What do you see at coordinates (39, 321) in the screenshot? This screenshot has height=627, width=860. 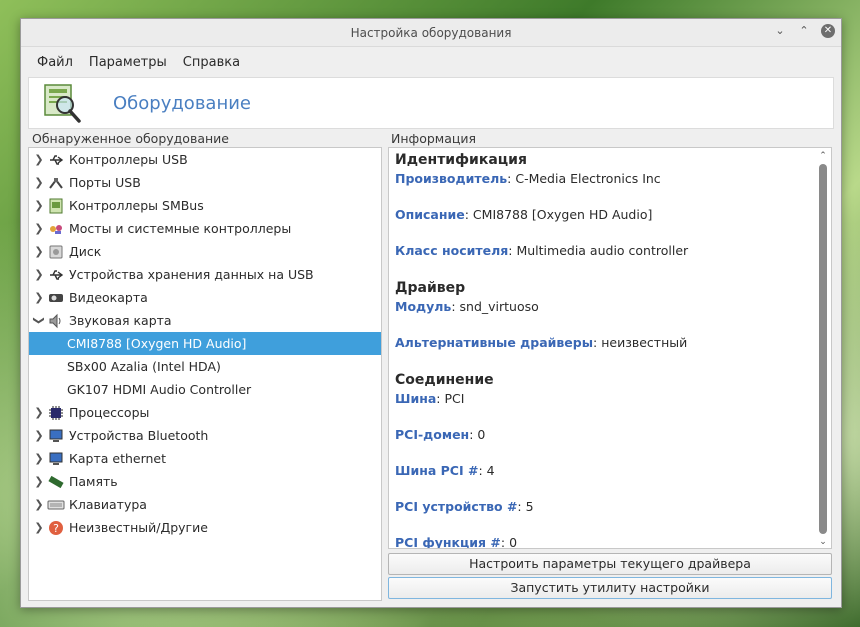 I see `chevron-down-icon: ❯` at bounding box center [39, 321].